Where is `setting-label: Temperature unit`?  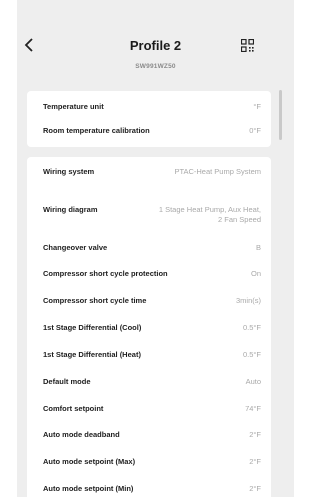
setting-label: Temperature unit is located at coordinates (73, 106).